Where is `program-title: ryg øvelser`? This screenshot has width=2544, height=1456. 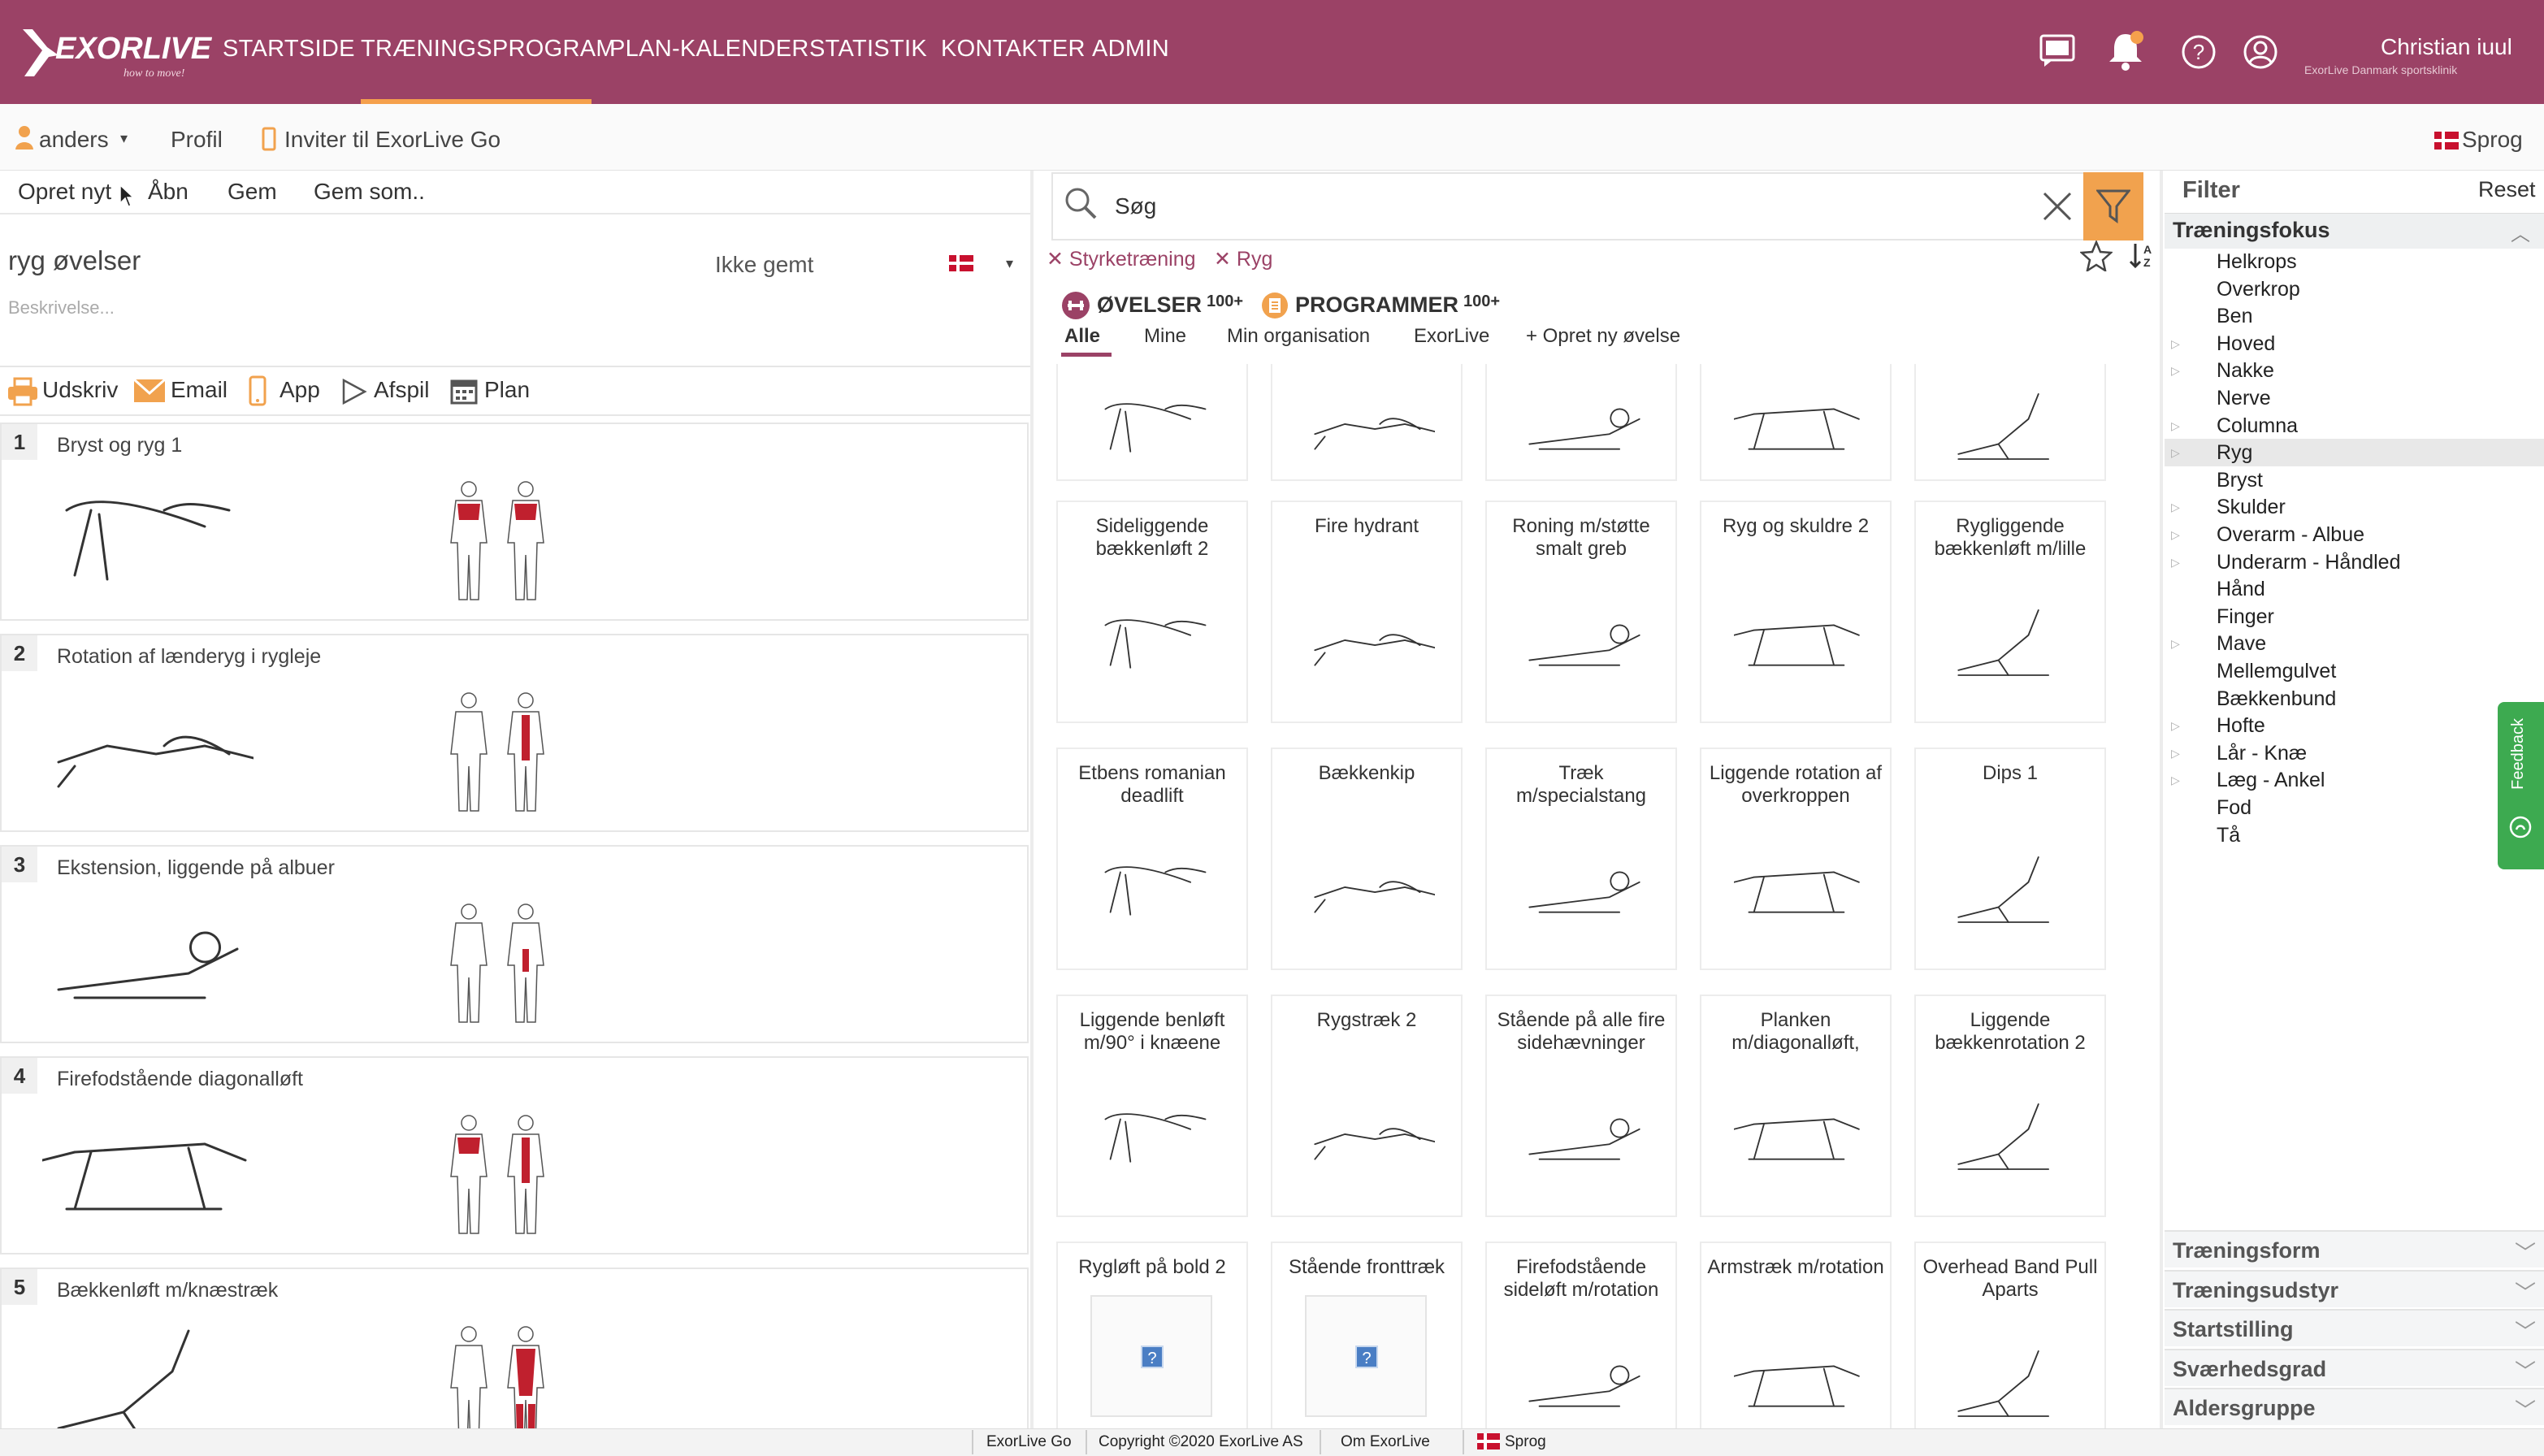 program-title: ryg øvelser is located at coordinates (75, 260).